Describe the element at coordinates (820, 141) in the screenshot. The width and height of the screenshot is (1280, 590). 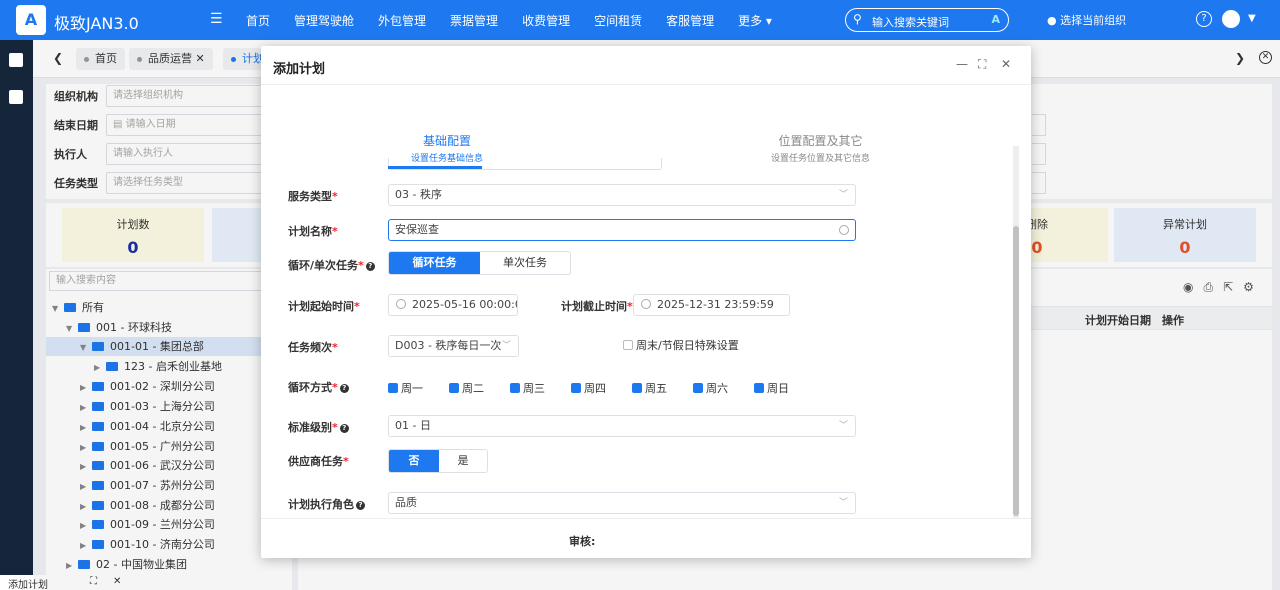
I see `step-title: 位置配置及其它` at that location.